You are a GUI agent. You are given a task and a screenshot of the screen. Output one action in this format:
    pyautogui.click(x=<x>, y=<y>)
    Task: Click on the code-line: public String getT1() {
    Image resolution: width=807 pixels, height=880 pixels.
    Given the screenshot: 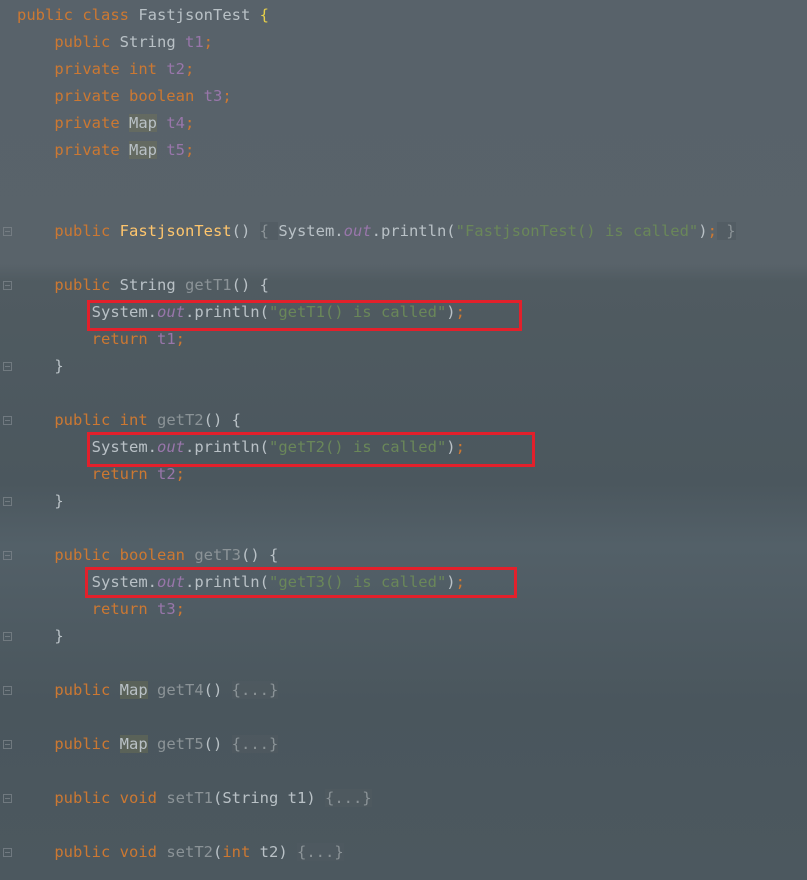 What is the action you would take?
    pyautogui.click(x=143, y=285)
    